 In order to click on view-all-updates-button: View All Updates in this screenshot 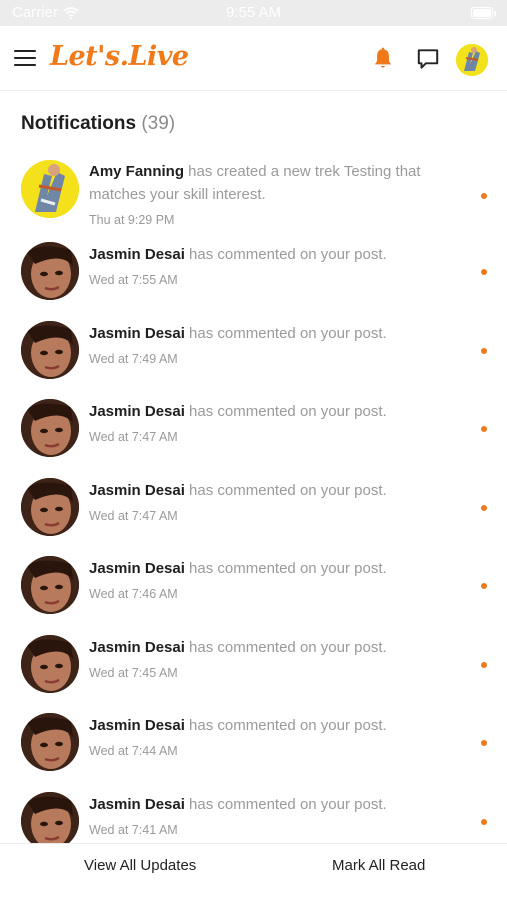, I will do `click(140, 865)`.